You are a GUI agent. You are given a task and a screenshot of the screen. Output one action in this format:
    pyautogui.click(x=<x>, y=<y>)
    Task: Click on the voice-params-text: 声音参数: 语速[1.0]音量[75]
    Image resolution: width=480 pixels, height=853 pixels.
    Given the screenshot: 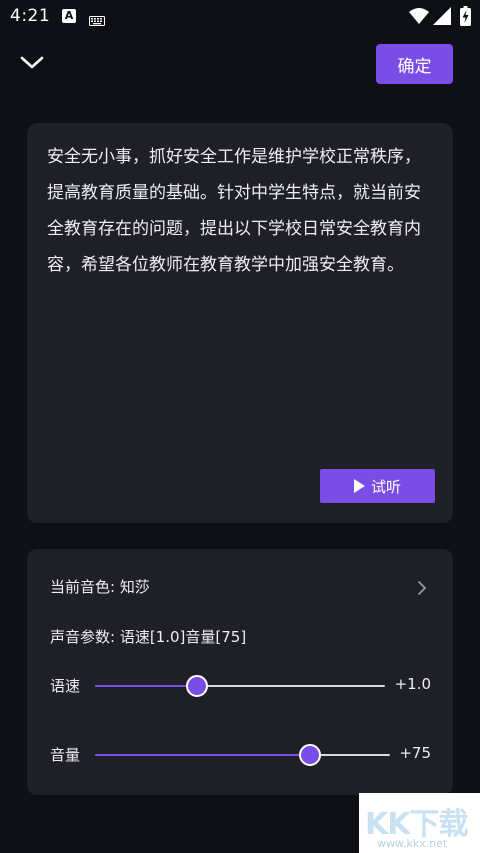 What is the action you would take?
    pyautogui.click(x=148, y=637)
    